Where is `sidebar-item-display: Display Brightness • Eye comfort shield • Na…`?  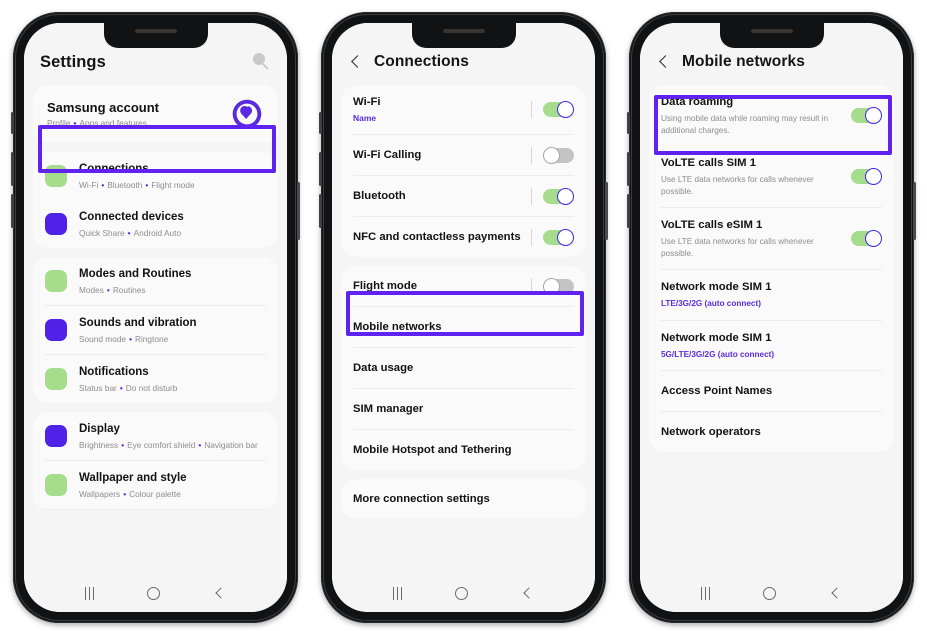
sidebar-item-display: Display Brightness • Eye comfort shield • Na… is located at coordinates (155, 436).